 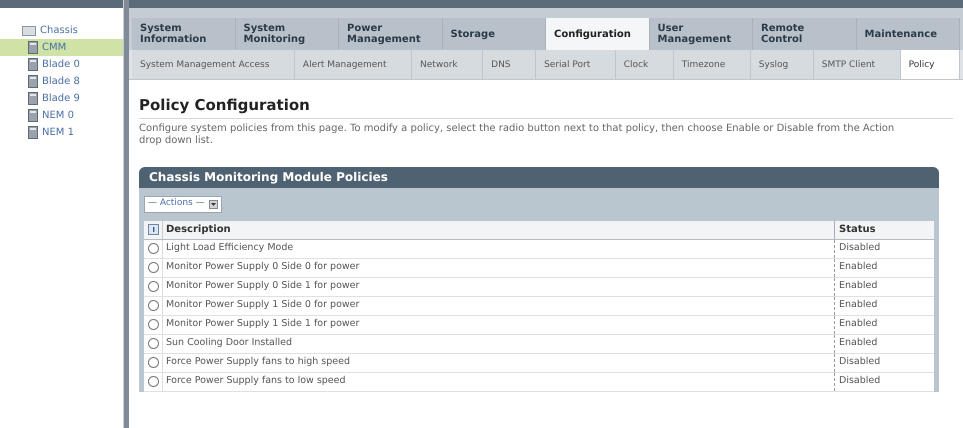 What do you see at coordinates (153, 229) in the screenshot?
I see `select-all-icon` at bounding box center [153, 229].